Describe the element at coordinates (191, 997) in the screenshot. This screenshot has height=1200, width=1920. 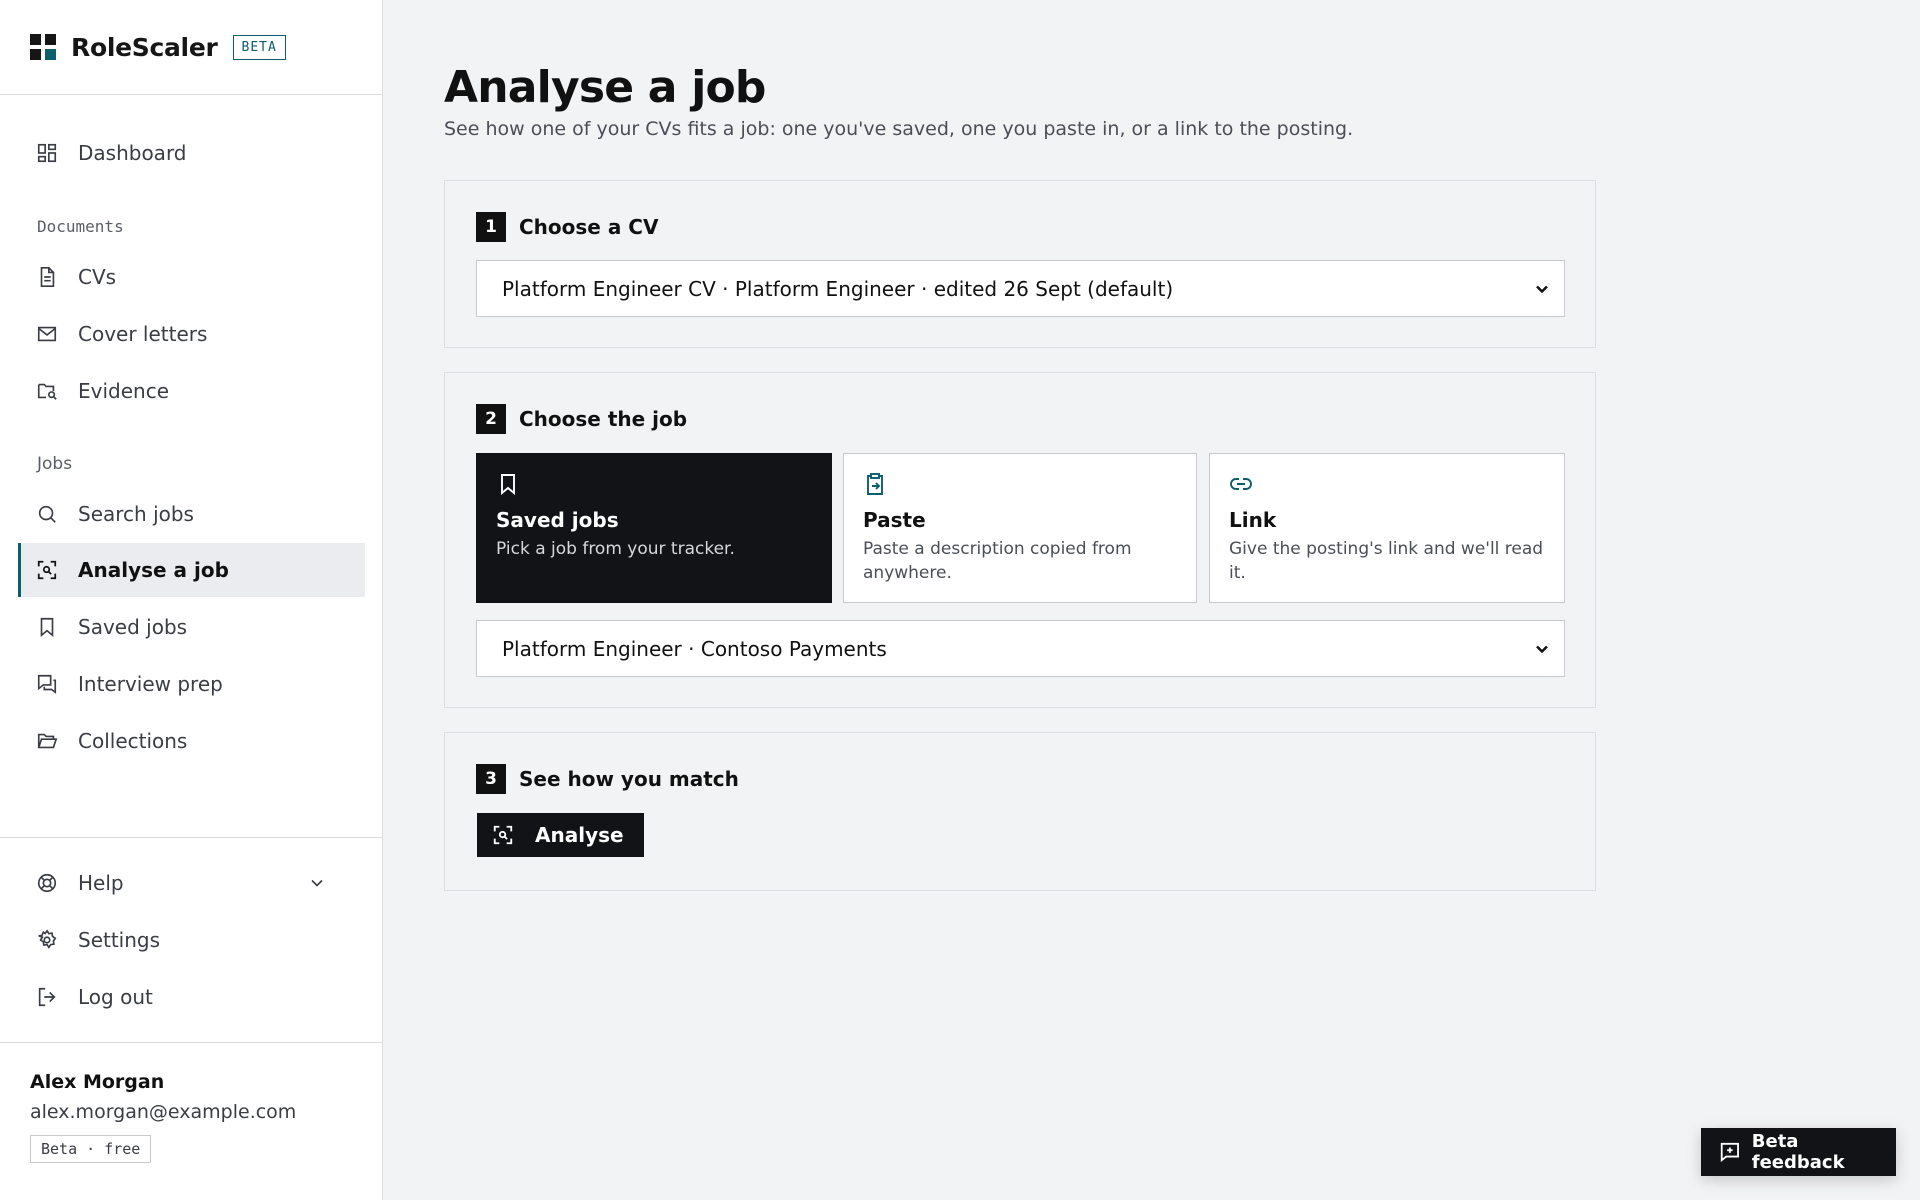
I see `sidebar-item-log-out: Log out` at that location.